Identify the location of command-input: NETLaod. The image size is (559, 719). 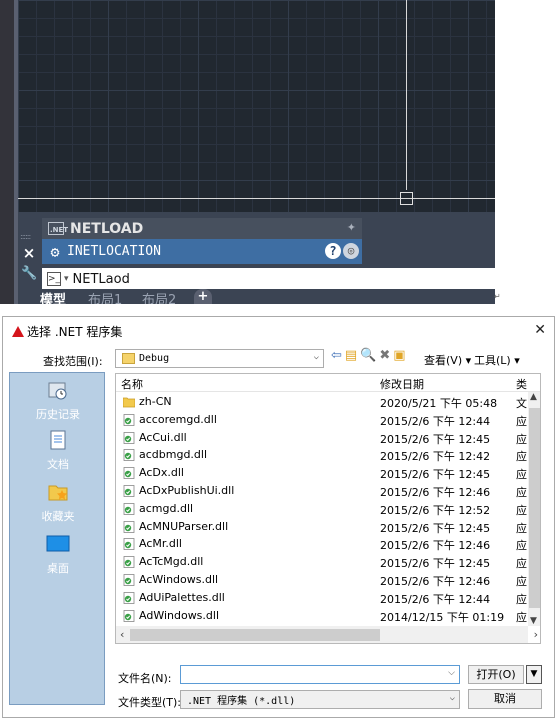
(101, 279).